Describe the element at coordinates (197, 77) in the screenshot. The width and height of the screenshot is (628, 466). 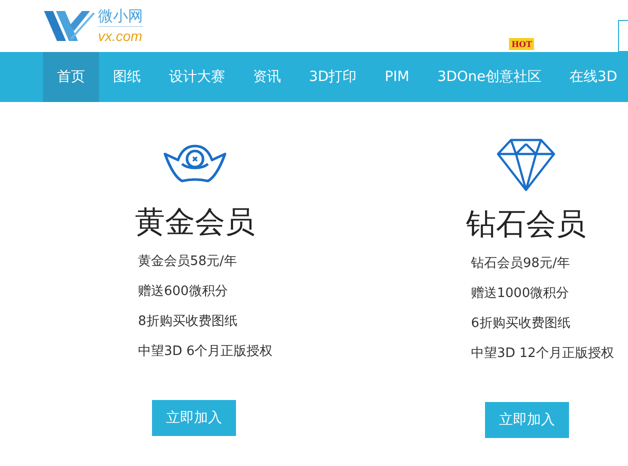
I see `nav-tab: 设计大赛` at that location.